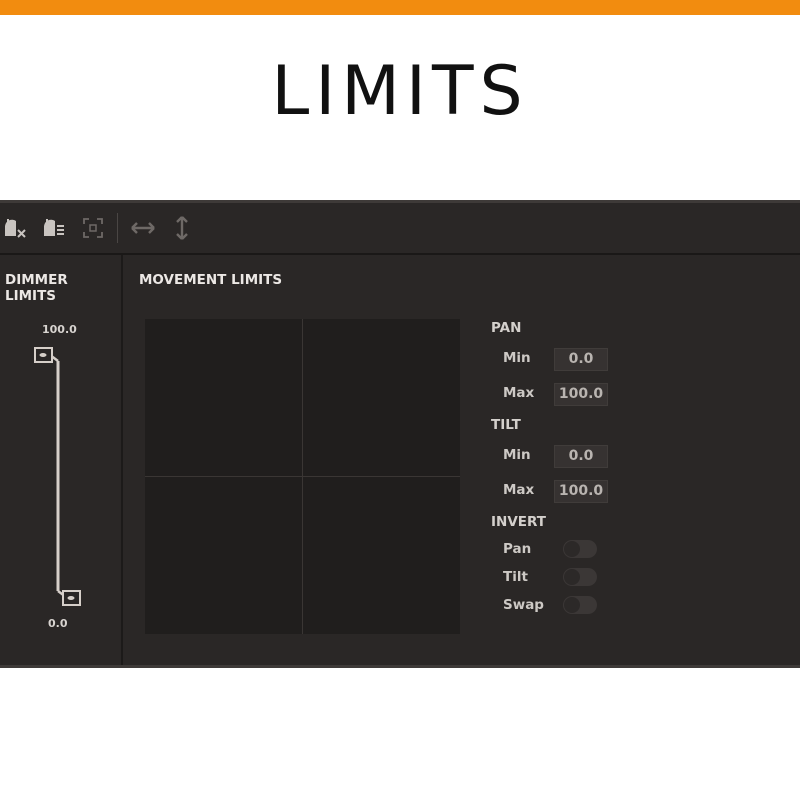 The height and width of the screenshot is (800, 800). I want to click on toolbar-separator, so click(117, 228).